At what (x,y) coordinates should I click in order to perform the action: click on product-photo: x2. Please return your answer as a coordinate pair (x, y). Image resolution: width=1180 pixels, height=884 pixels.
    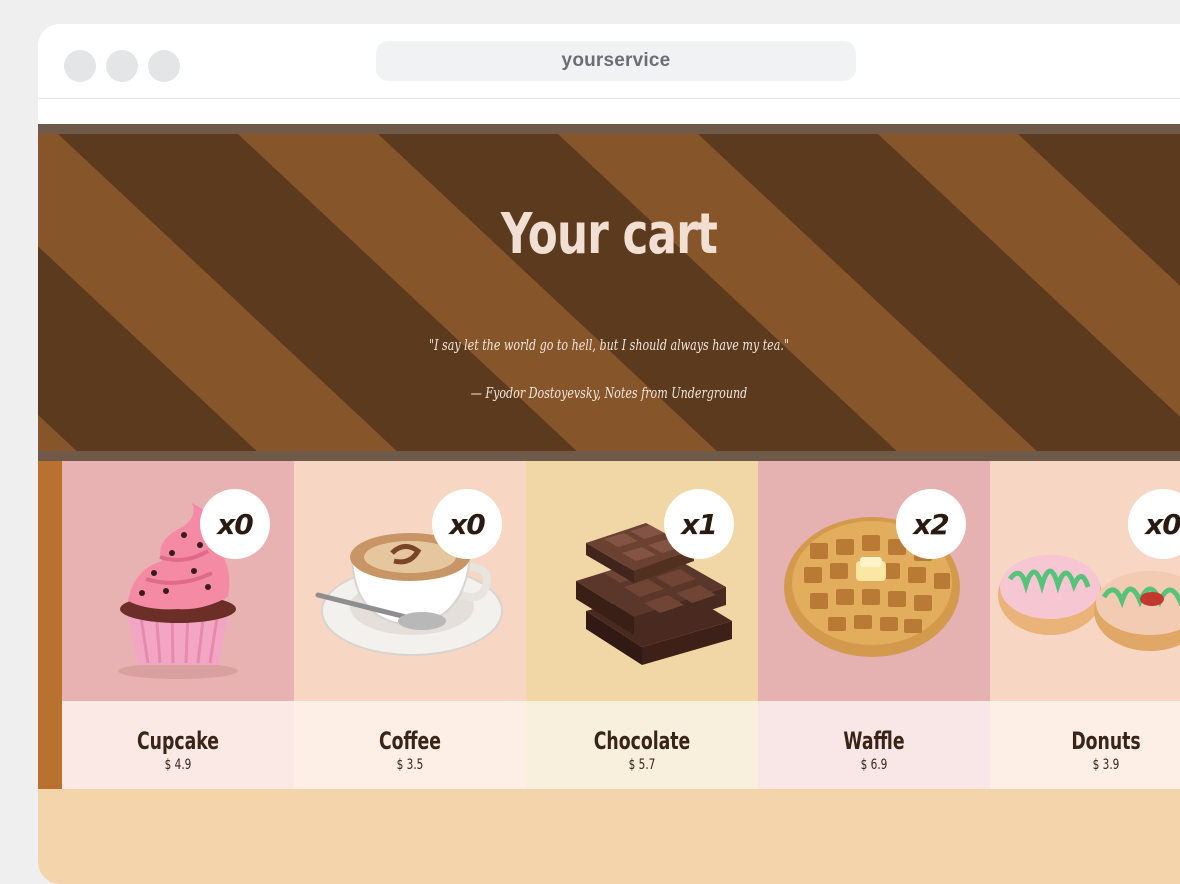
    Looking at the image, I should click on (874, 581).